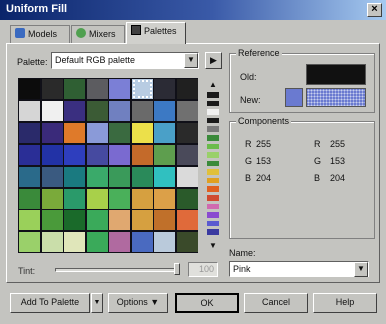 The image size is (386, 324). What do you see at coordinates (177, 269) in the screenshot?
I see `tint-slider-thumb` at bounding box center [177, 269].